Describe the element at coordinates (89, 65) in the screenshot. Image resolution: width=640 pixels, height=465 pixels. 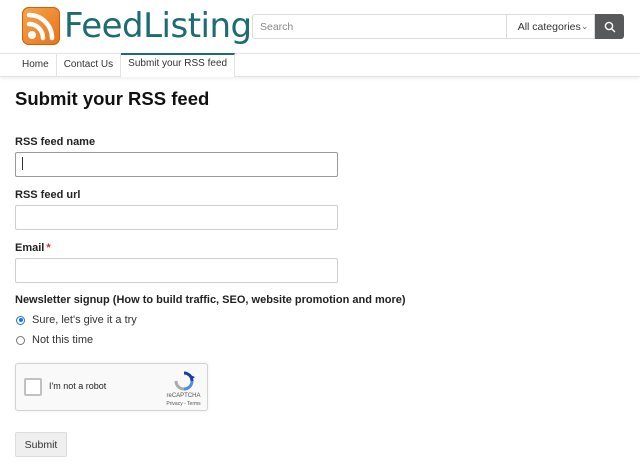
I see `nav-item-contact-us: Contact Us` at that location.